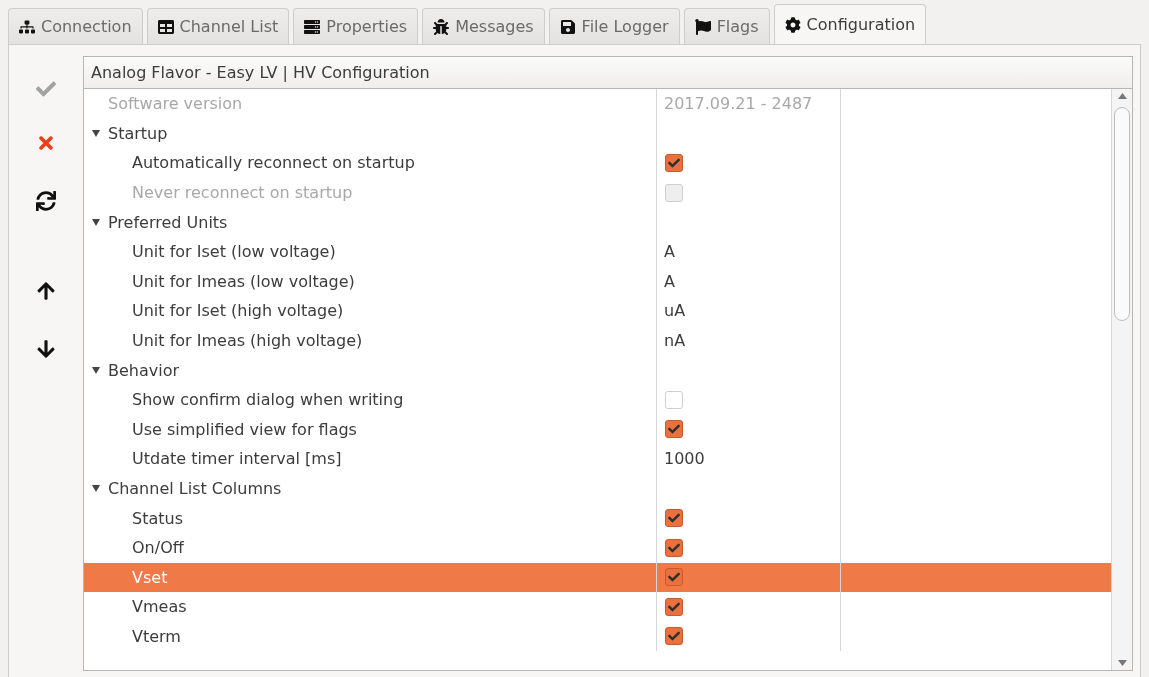  I want to click on setting-value: 2017.09.21 - 2487, so click(738, 104).